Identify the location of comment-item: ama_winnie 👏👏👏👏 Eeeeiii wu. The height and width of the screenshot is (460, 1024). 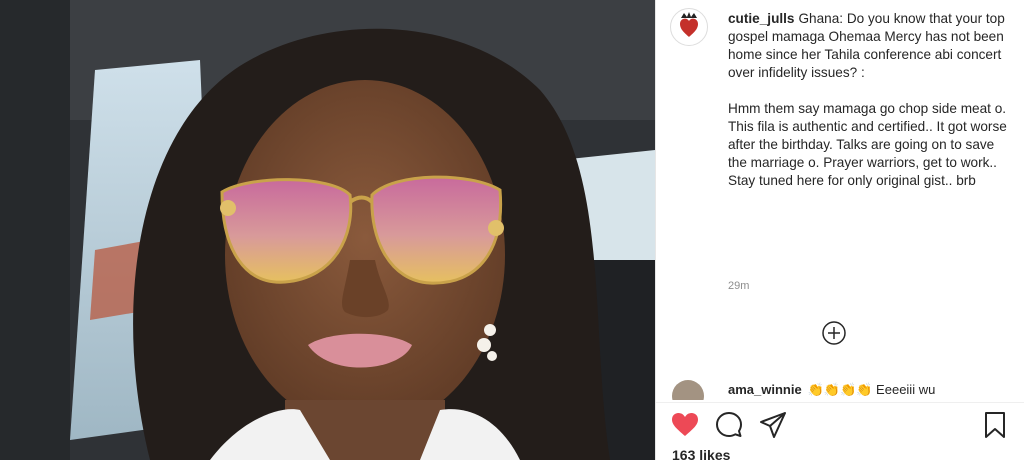
(840, 390).